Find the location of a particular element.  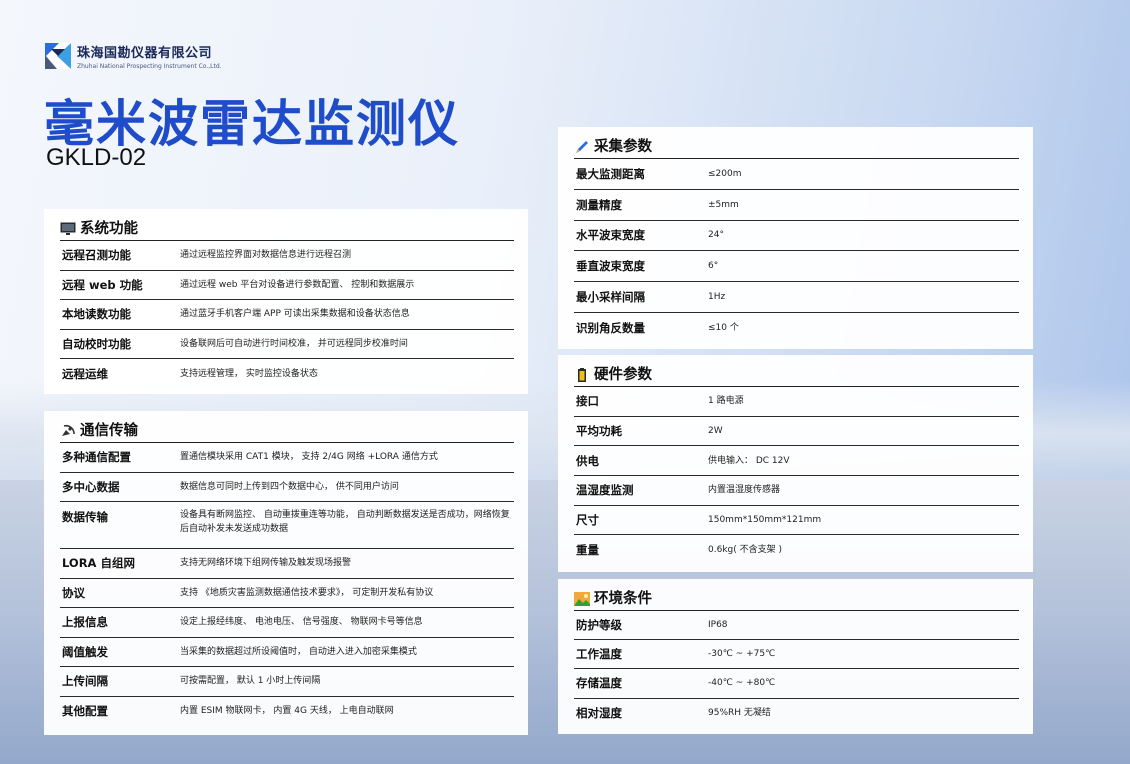

monitor-icon is located at coordinates (68, 228).